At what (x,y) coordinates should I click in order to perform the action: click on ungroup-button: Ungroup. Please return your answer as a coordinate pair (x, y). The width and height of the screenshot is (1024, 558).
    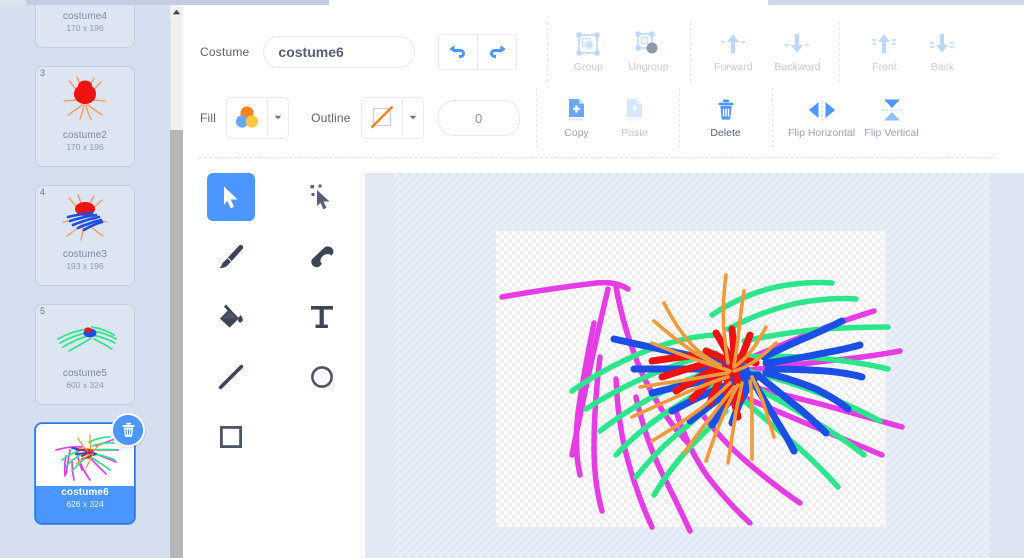
    Looking at the image, I should click on (648, 52).